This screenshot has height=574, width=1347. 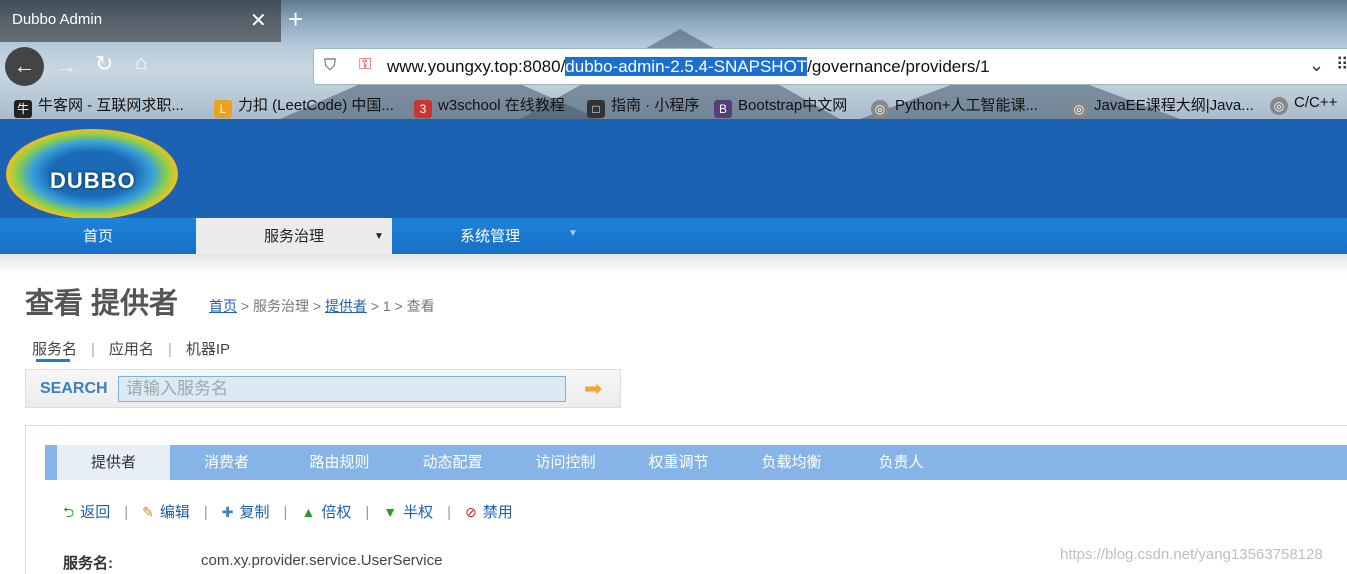 I want to click on action-label: 倍权, so click(x=336, y=512).